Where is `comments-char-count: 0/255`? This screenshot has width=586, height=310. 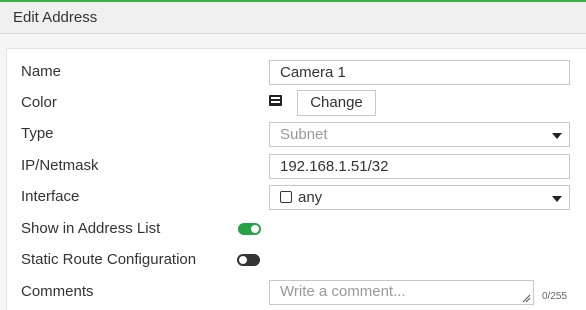 comments-char-count: 0/255 is located at coordinates (555, 296).